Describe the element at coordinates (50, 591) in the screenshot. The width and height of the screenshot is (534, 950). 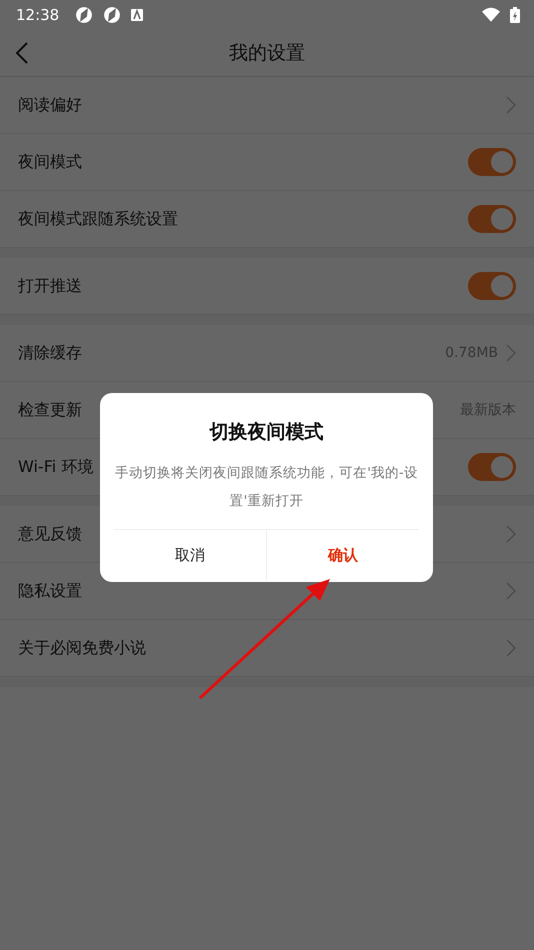
I see `row-label: 隐私设置` at that location.